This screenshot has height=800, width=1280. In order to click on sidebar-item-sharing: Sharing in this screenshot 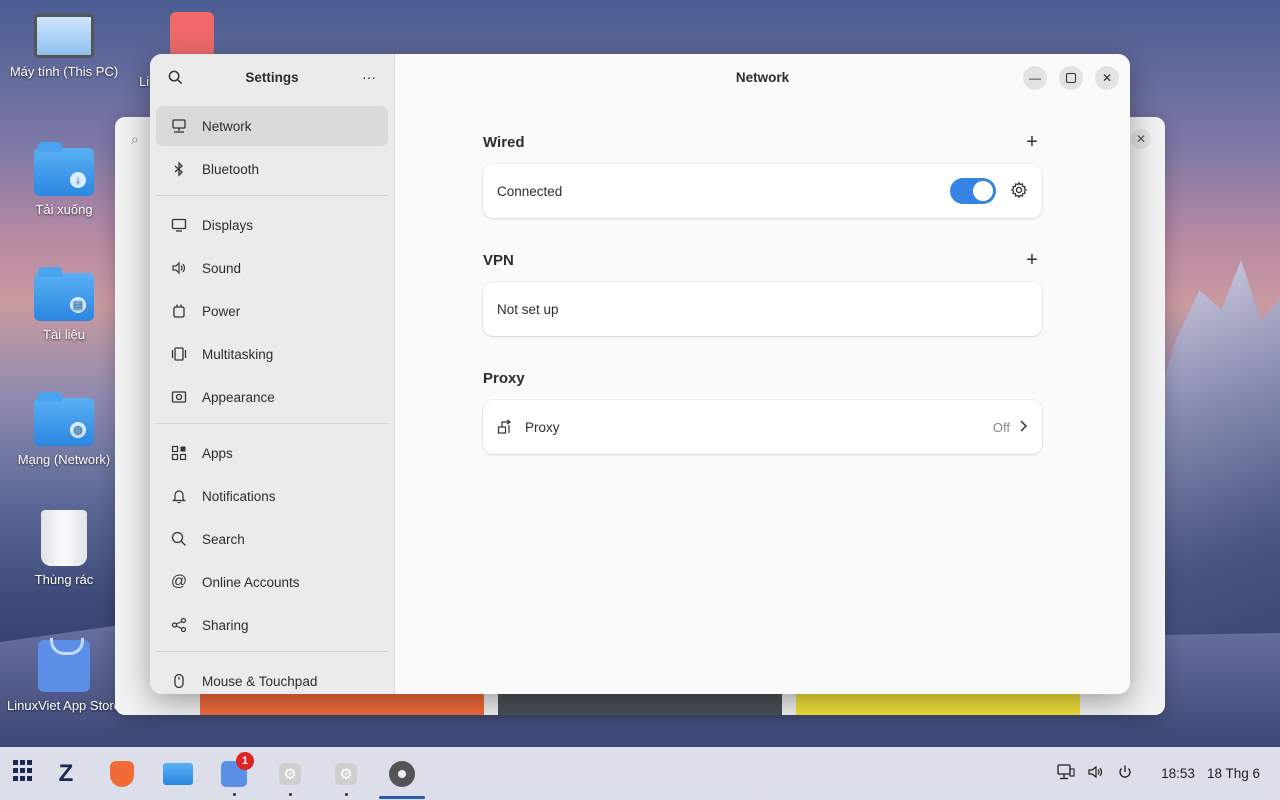, I will do `click(272, 625)`.